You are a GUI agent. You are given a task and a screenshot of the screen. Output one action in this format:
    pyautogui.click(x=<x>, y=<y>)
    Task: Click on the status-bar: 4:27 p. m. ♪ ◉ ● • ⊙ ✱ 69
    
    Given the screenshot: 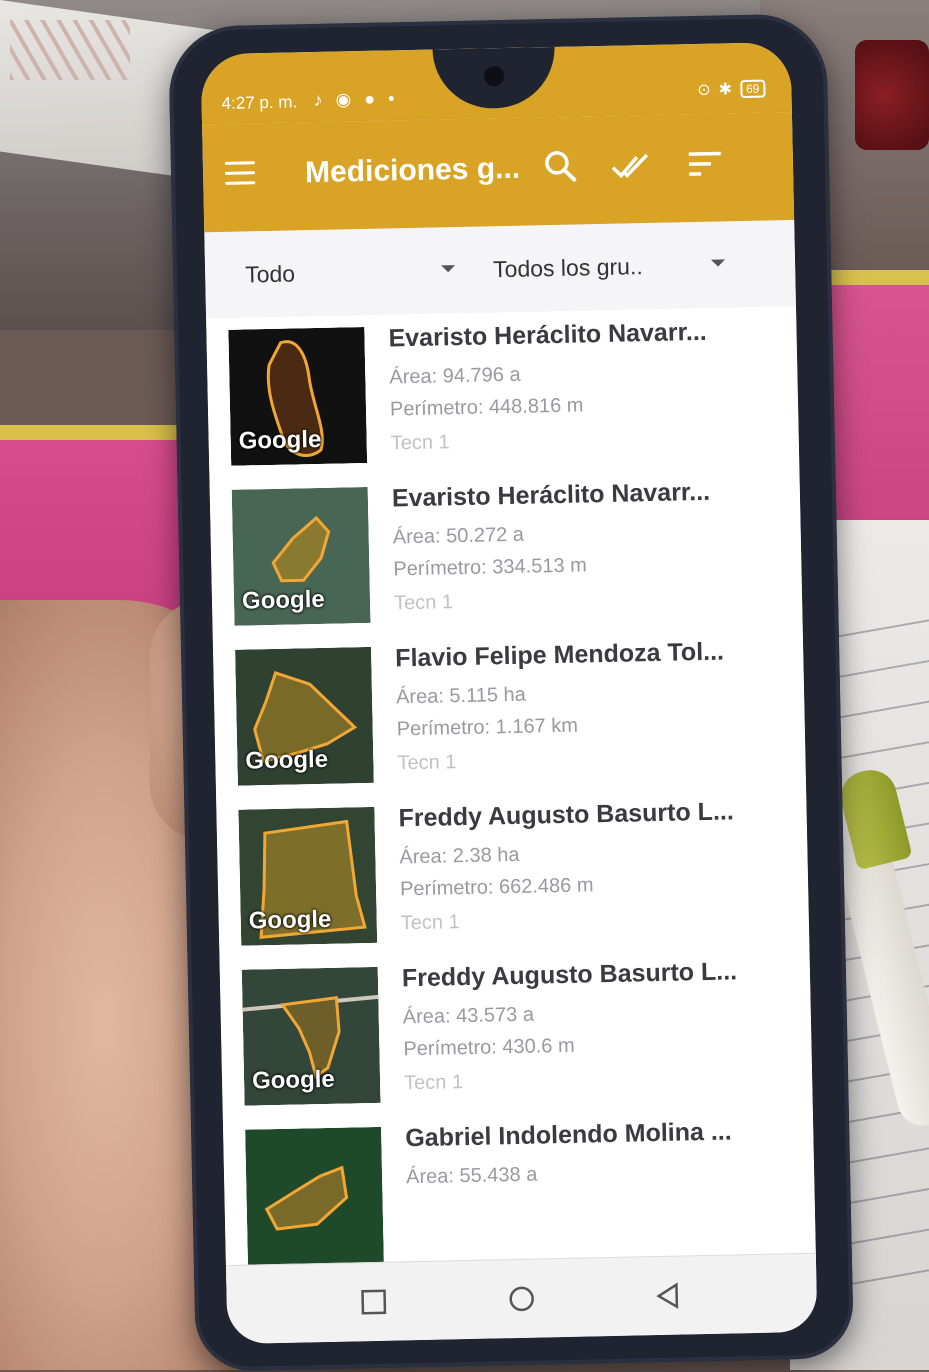 What is the action you would take?
    pyautogui.click(x=496, y=83)
    